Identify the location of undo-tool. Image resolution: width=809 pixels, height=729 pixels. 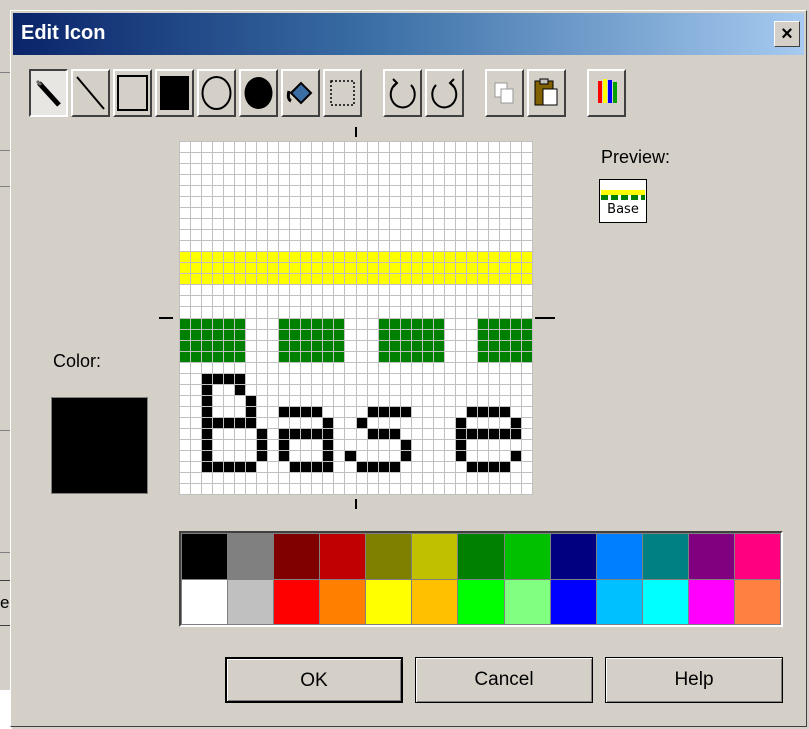
(402, 93).